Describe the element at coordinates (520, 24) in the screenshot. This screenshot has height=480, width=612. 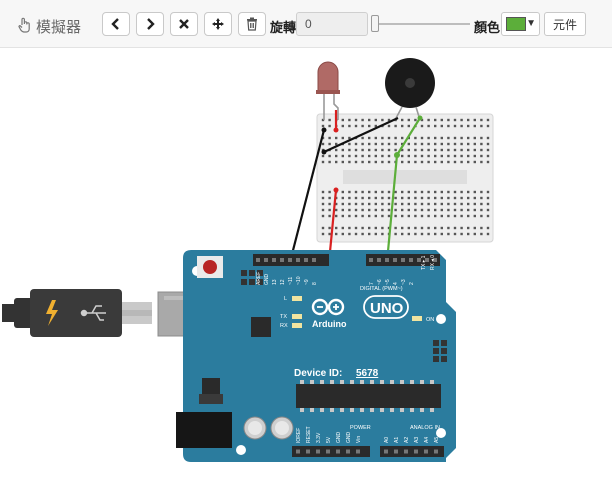
I see `color-select: ▼` at that location.